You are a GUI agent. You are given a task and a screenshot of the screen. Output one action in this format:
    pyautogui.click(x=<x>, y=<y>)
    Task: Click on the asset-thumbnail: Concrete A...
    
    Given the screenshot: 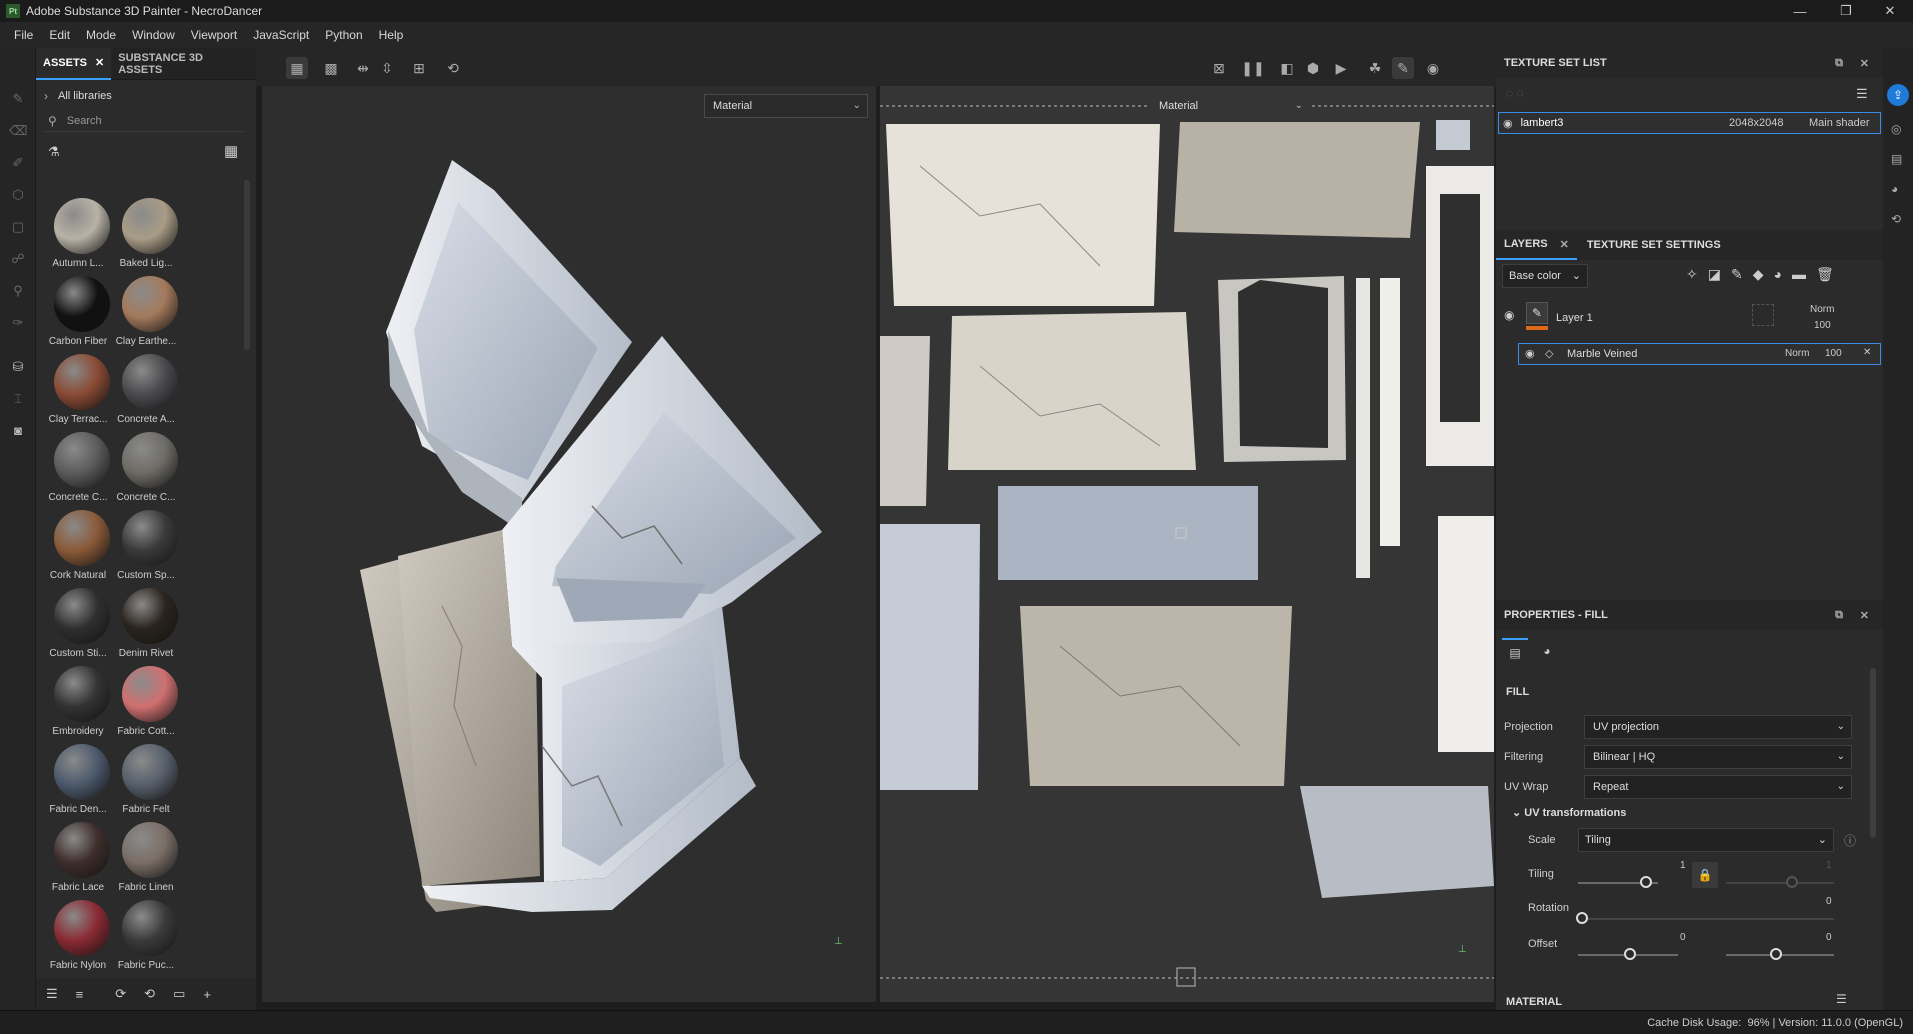 What is the action you would take?
    pyautogui.click(x=146, y=391)
    